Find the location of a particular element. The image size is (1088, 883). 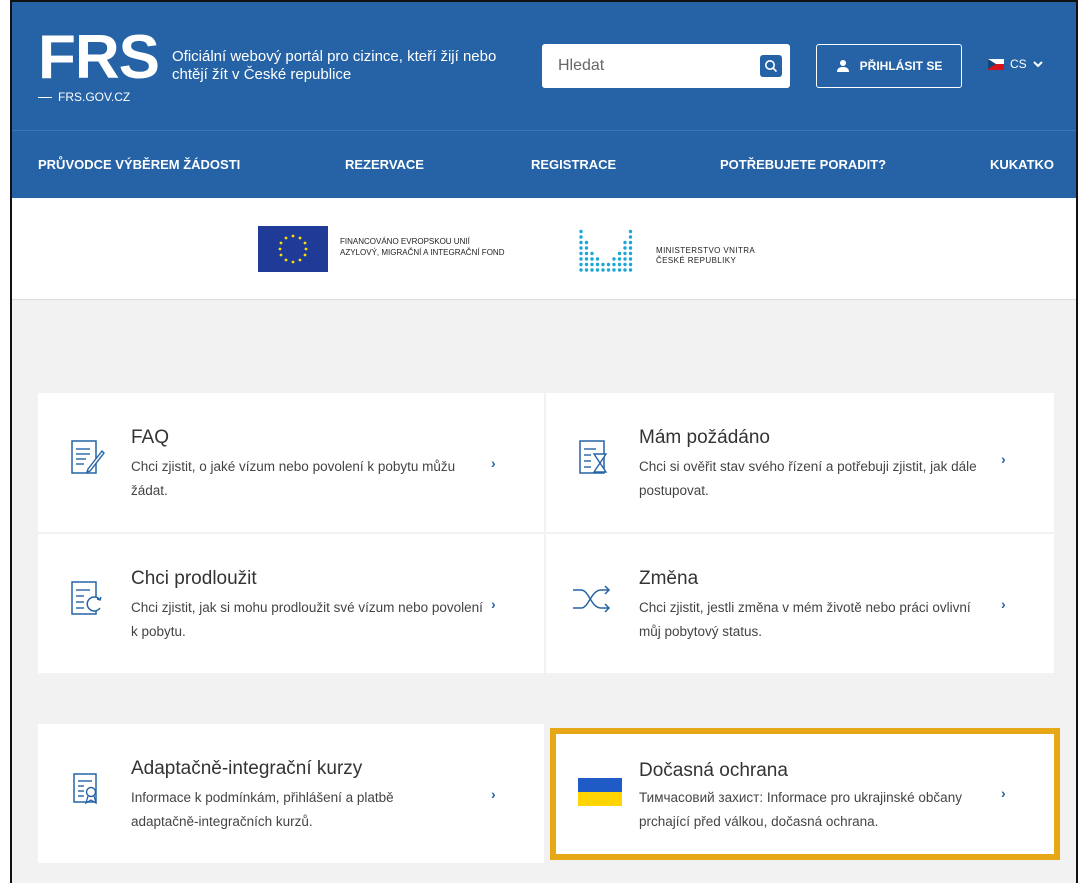

logo-text: FRS is located at coordinates (99, 57).